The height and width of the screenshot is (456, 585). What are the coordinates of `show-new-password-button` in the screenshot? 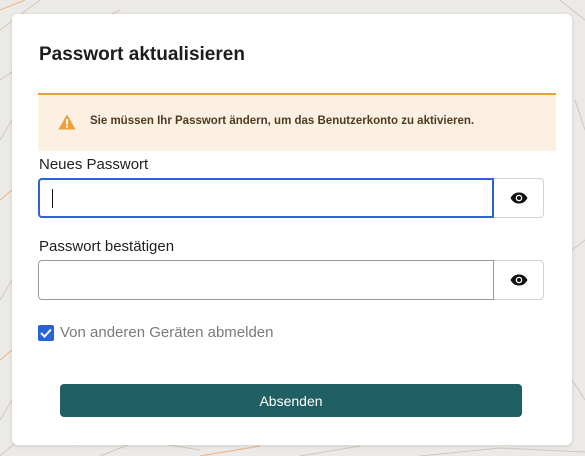 It's located at (519, 198).